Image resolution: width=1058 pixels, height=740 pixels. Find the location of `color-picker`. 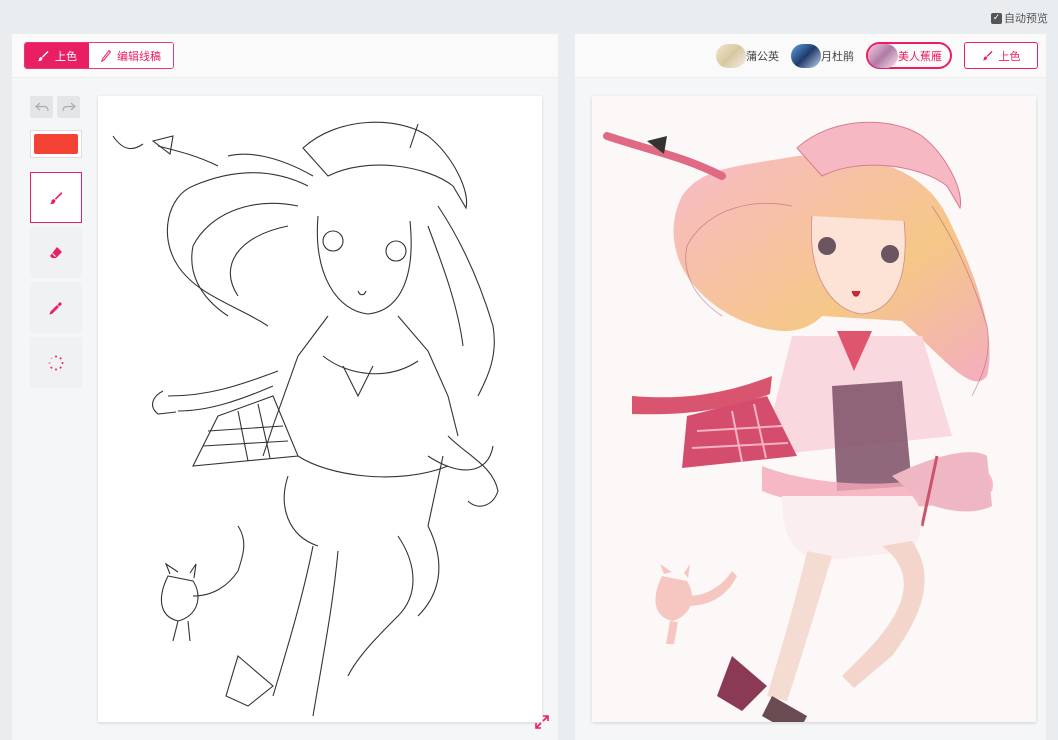

color-picker is located at coordinates (56, 144).